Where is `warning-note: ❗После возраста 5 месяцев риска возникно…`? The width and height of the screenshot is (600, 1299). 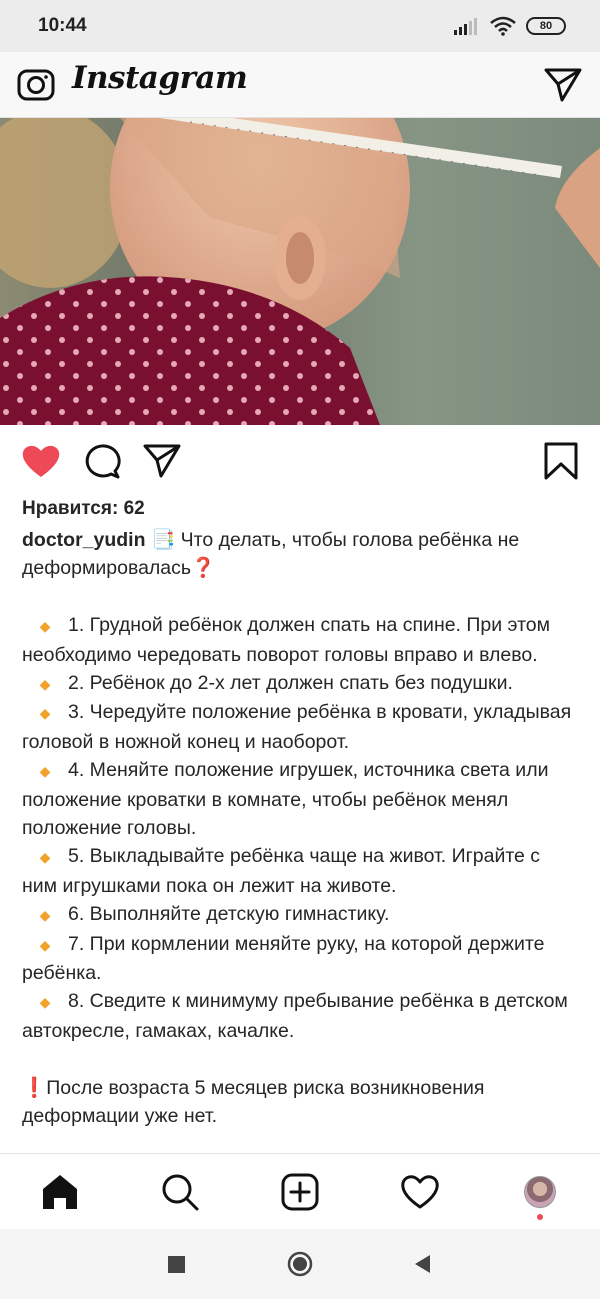 warning-note: ❗После возраста 5 месяцев риска возникно… is located at coordinates (301, 1102).